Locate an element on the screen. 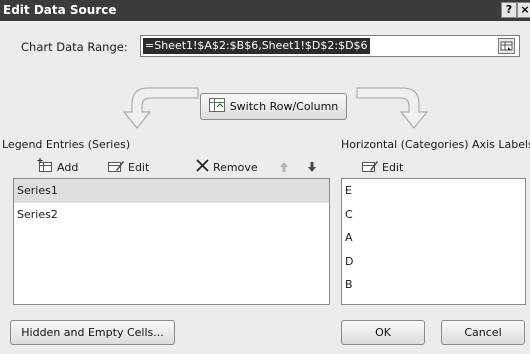 This screenshot has width=530, height=354. edit-axis-labels-button: Edit is located at coordinates (382, 167).